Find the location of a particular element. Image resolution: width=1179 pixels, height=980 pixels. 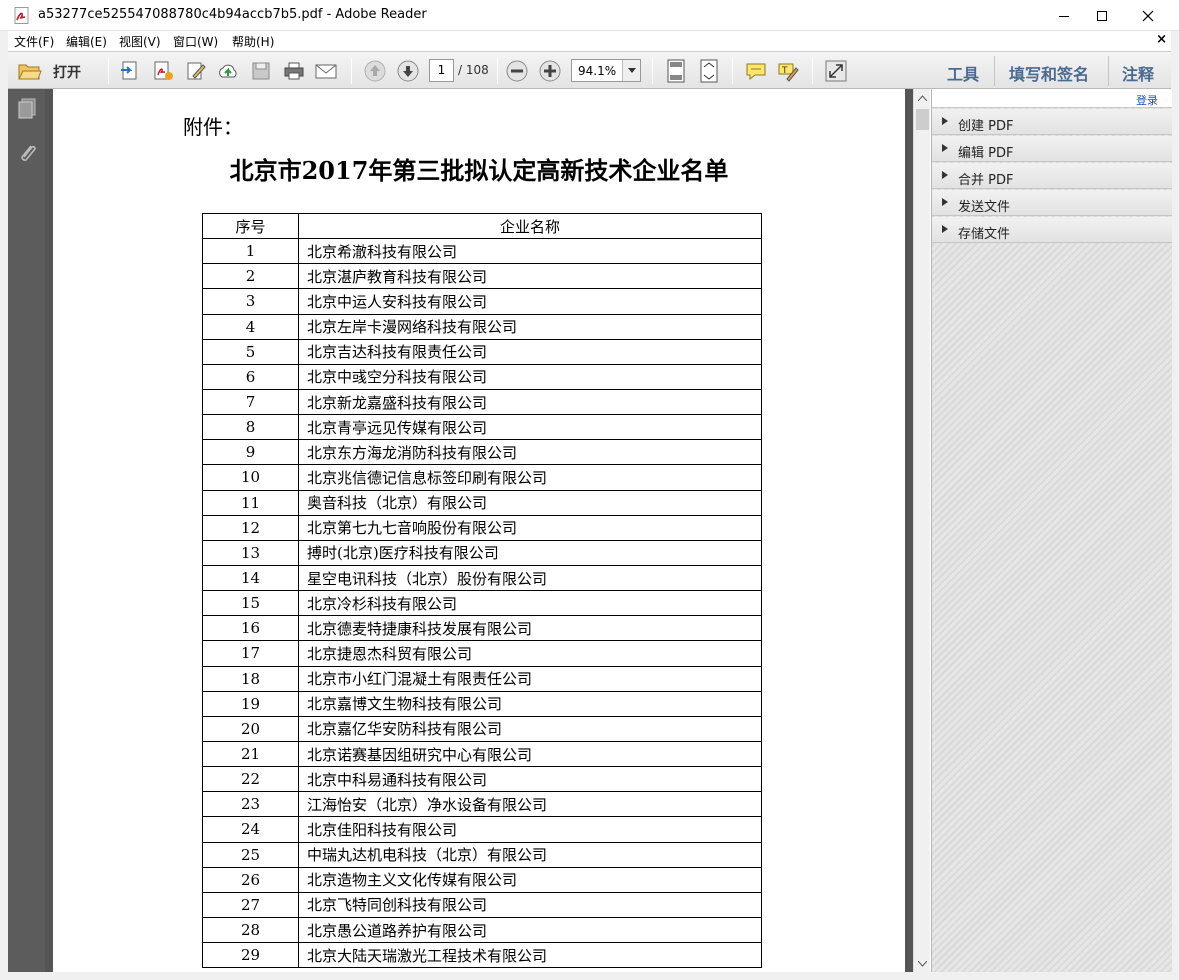

company-name-cell: 北京青亭远见传媒有限公司 is located at coordinates (530, 427).